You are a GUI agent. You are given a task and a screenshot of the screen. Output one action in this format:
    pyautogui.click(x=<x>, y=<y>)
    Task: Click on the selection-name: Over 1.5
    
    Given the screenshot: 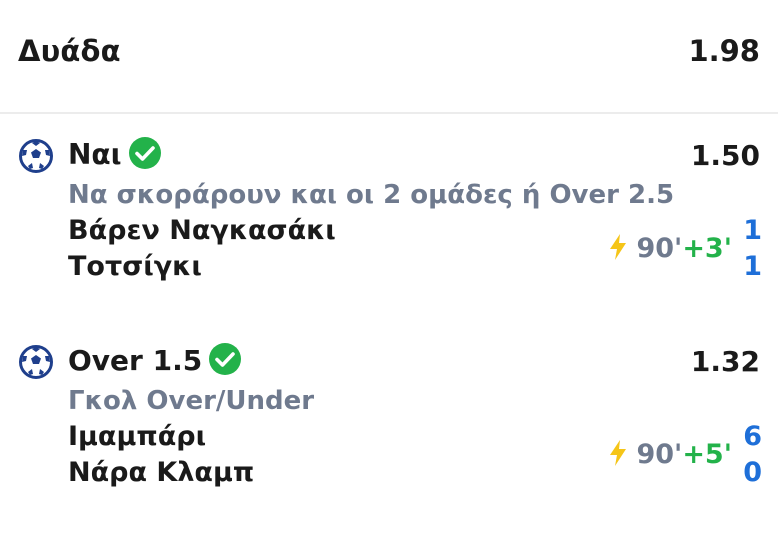 What is the action you would take?
    pyautogui.click(x=155, y=361)
    